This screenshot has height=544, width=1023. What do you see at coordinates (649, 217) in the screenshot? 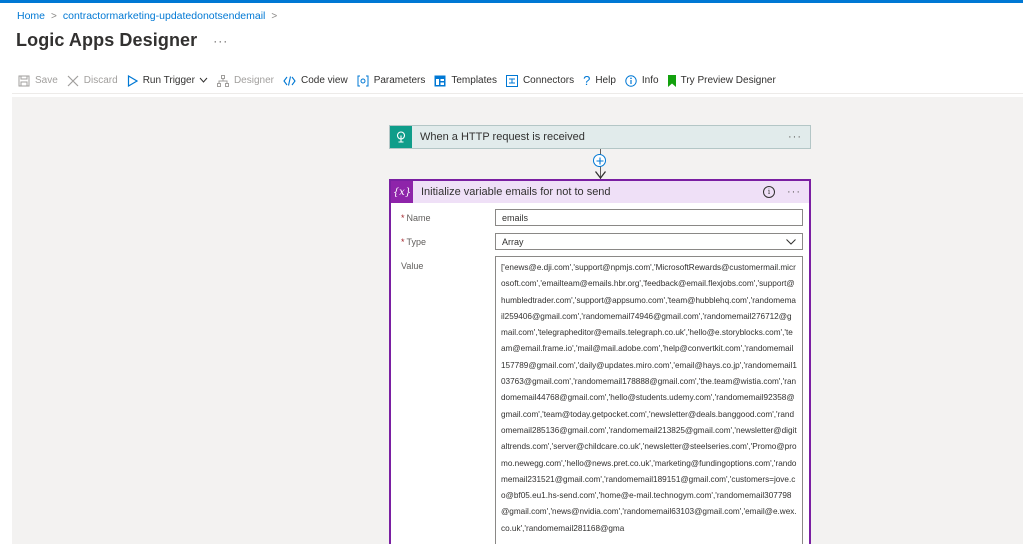
I see `name-input: emails` at bounding box center [649, 217].